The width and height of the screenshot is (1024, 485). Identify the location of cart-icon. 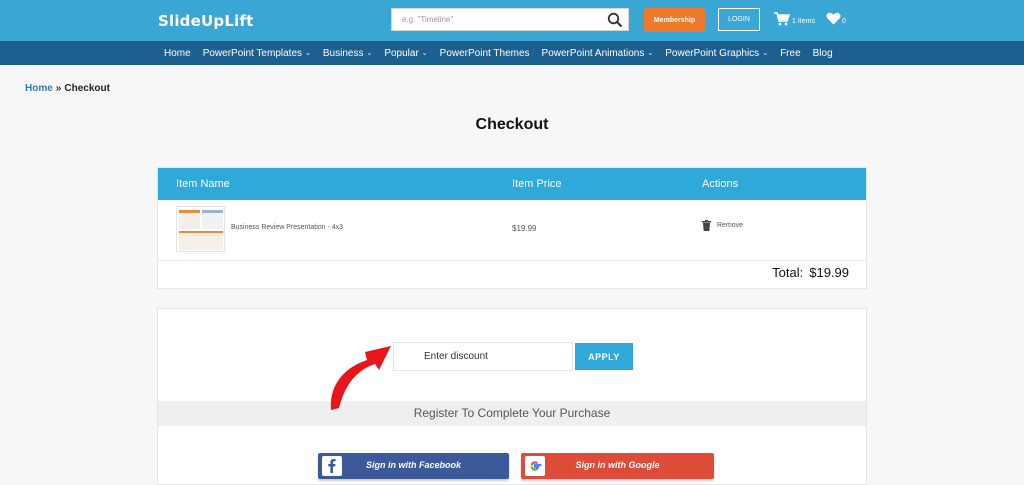
(782, 19).